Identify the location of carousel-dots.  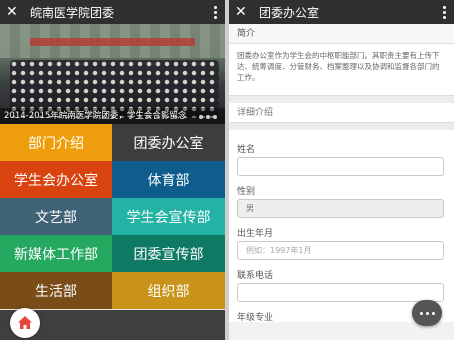
(208, 117).